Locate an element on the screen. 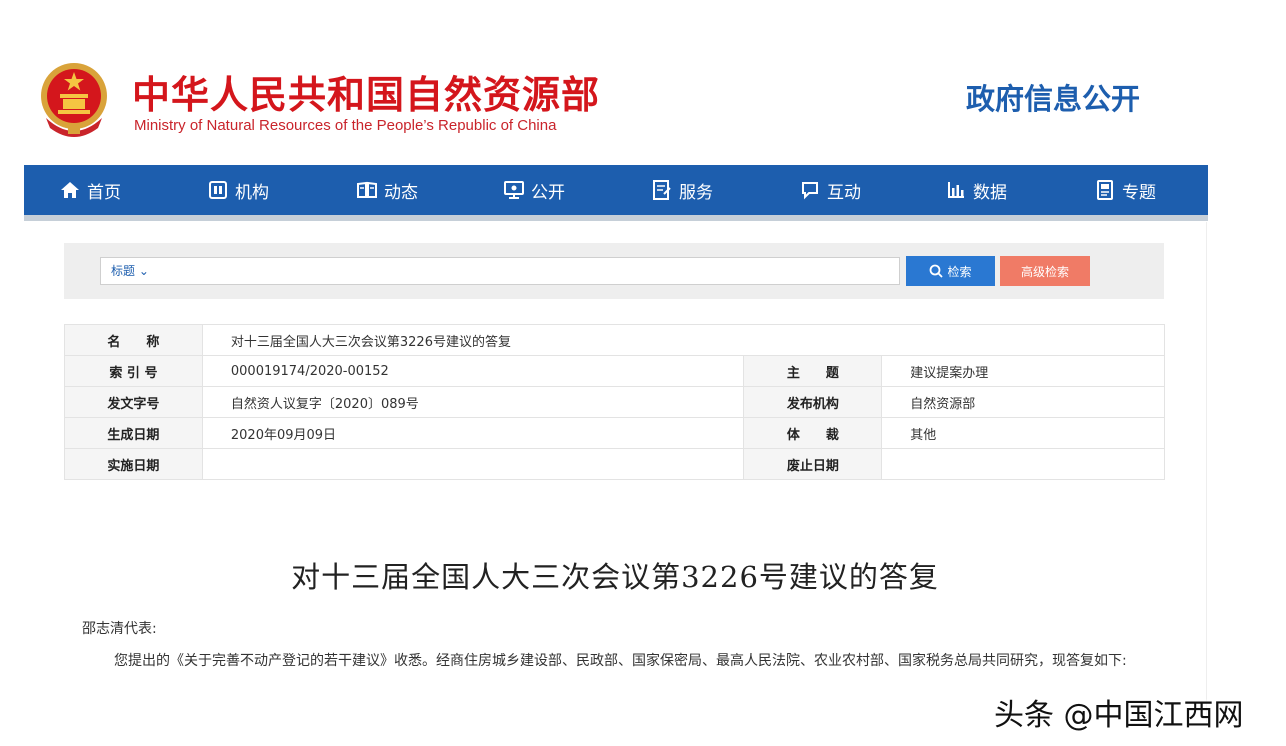  nav-item-label: 互动 is located at coordinates (844, 192).